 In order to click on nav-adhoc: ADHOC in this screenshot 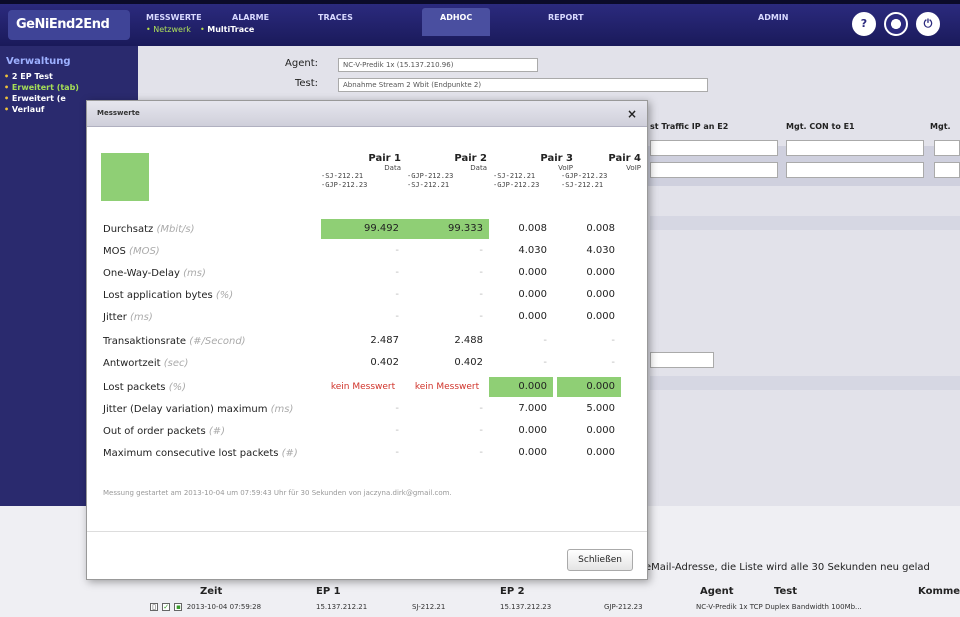, I will do `click(456, 22)`.